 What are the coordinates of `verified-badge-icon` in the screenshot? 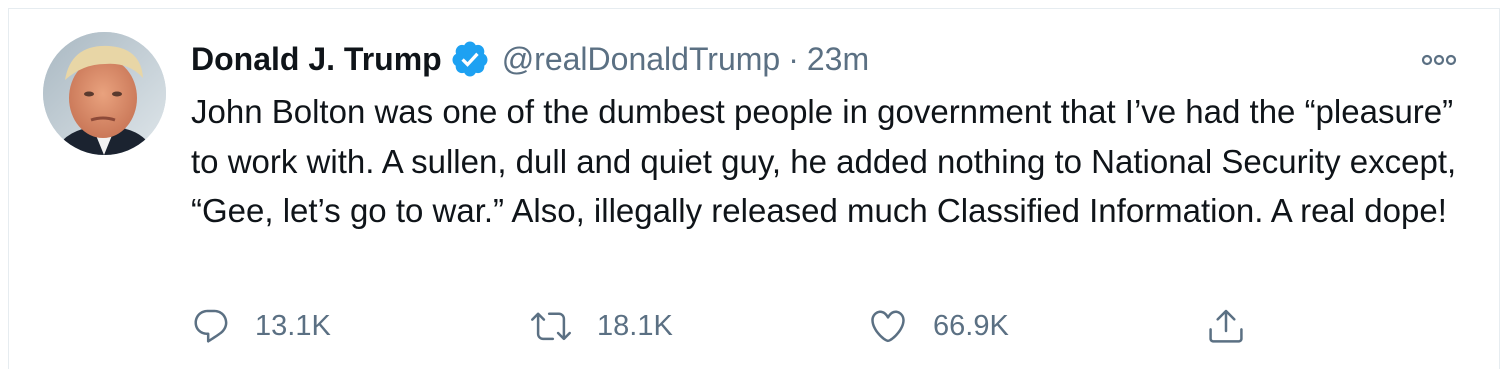 It's located at (470, 59).